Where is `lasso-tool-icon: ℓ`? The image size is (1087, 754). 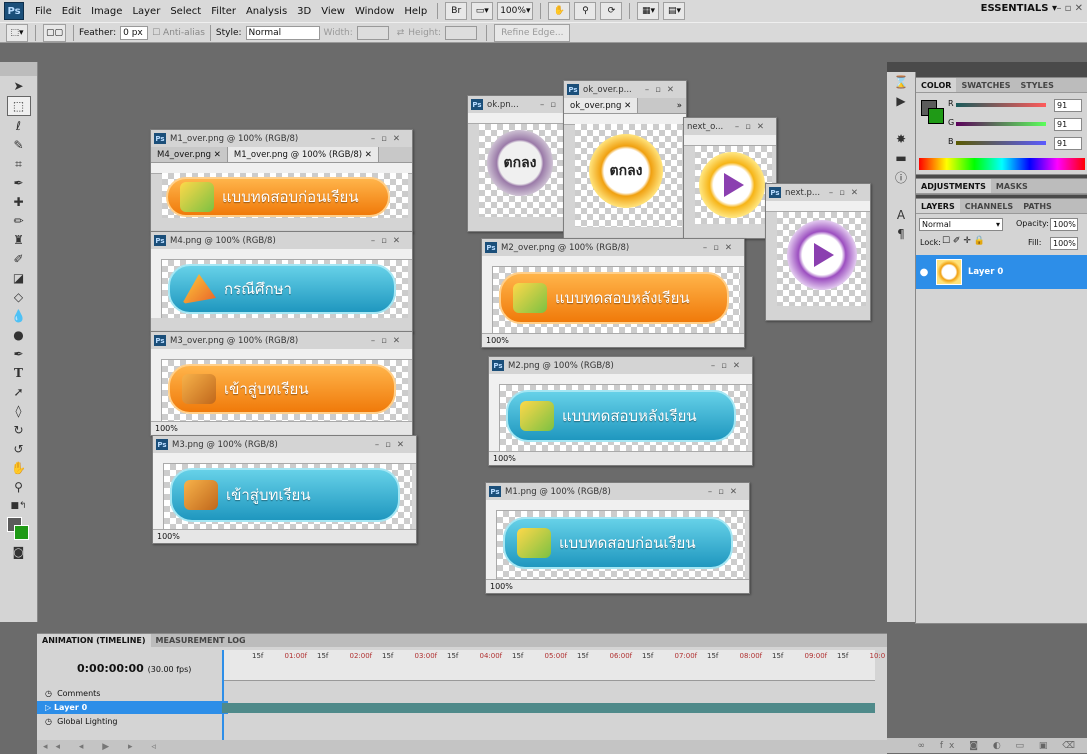
lasso-tool-icon: ℓ is located at coordinates (19, 126).